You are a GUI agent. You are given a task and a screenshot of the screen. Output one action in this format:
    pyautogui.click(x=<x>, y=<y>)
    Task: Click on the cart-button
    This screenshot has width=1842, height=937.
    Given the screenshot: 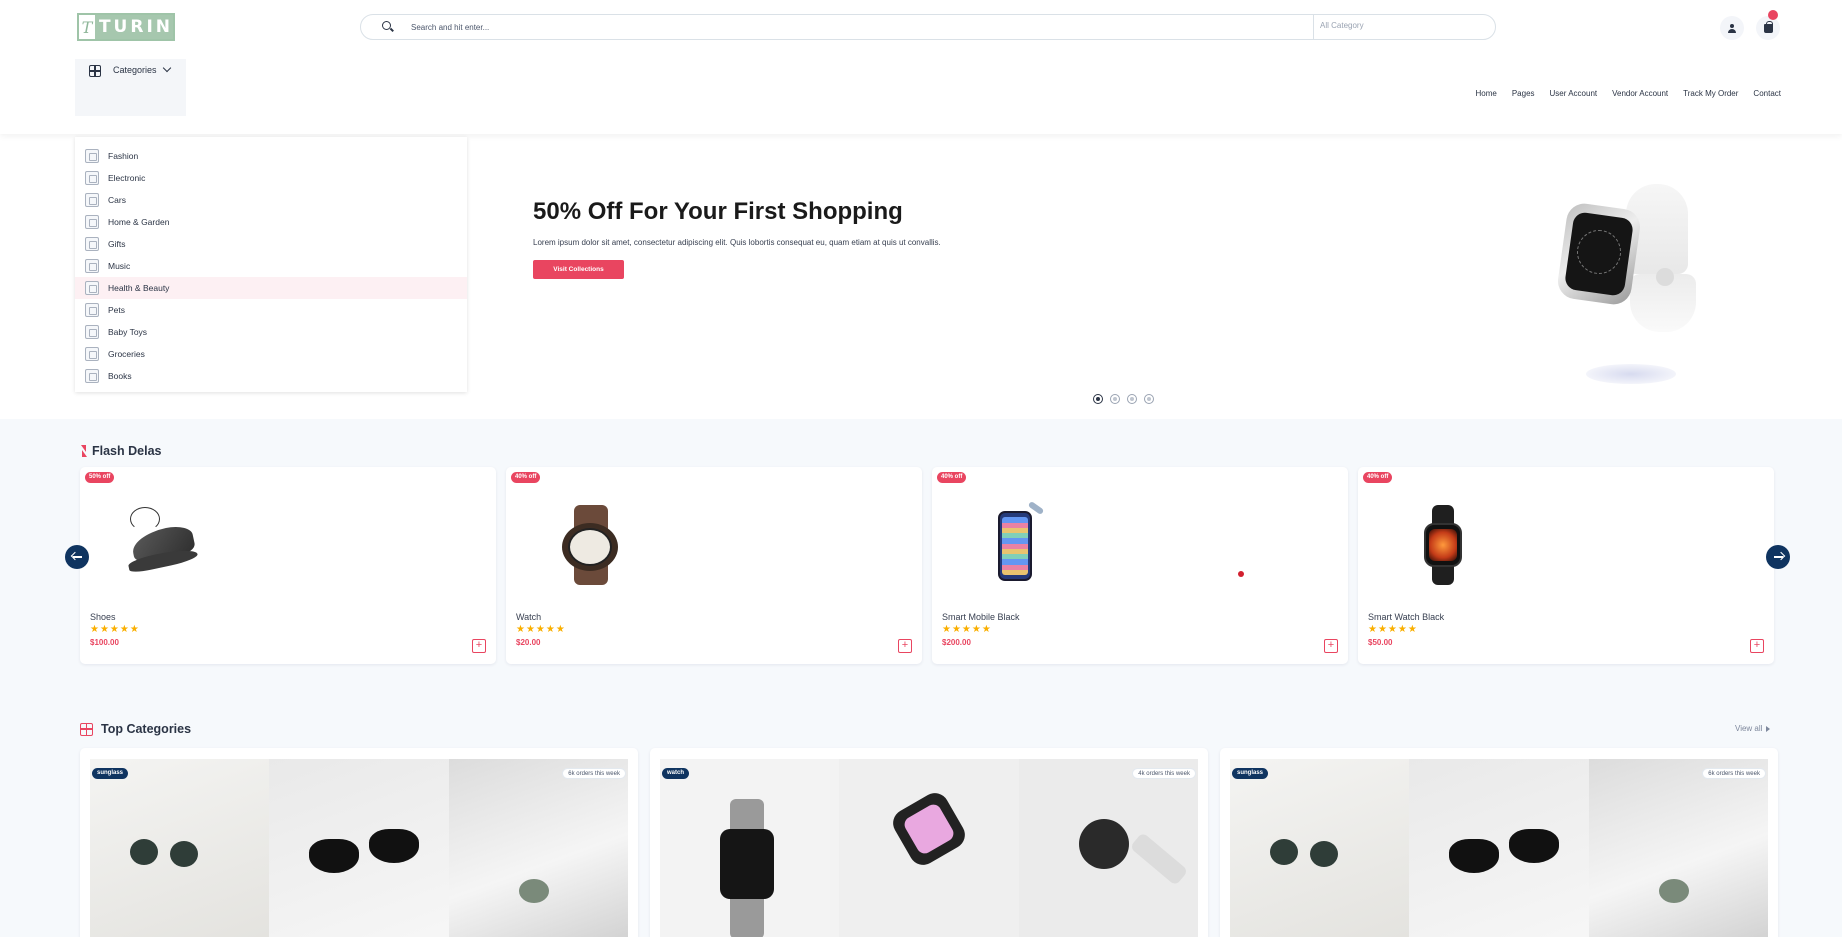 What is the action you would take?
    pyautogui.click(x=1768, y=28)
    